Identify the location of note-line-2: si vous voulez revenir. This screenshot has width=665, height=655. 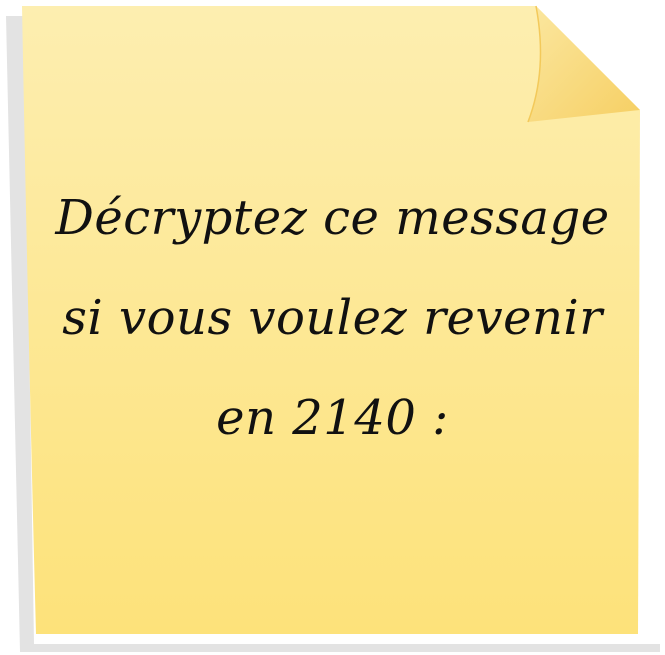
(332, 318).